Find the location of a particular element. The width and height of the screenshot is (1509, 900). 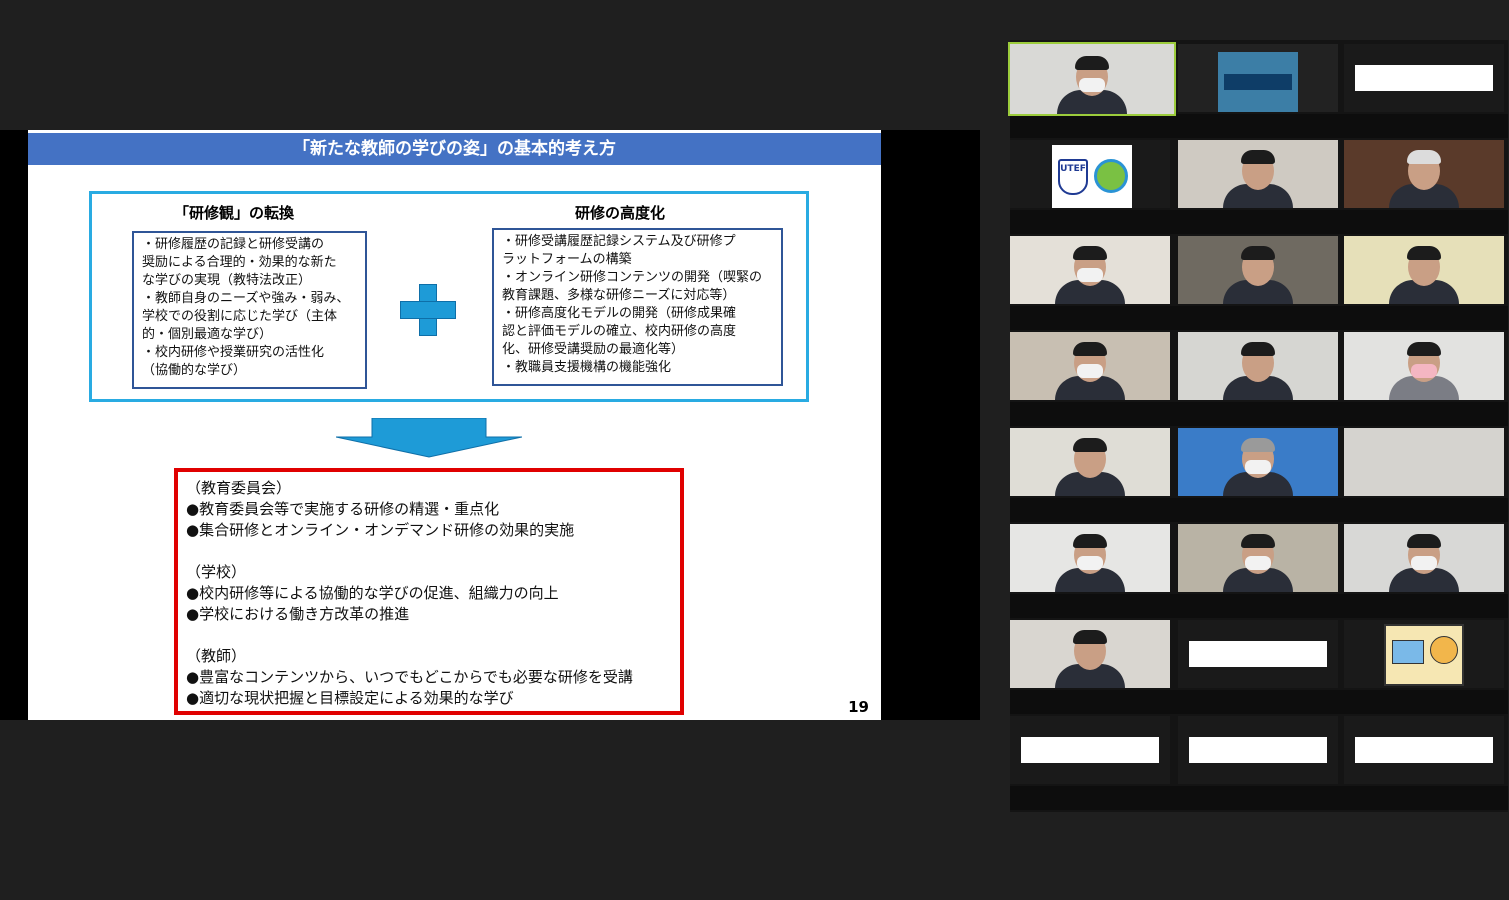

slide-text-line: （協働的な学び） is located at coordinates (194, 370).